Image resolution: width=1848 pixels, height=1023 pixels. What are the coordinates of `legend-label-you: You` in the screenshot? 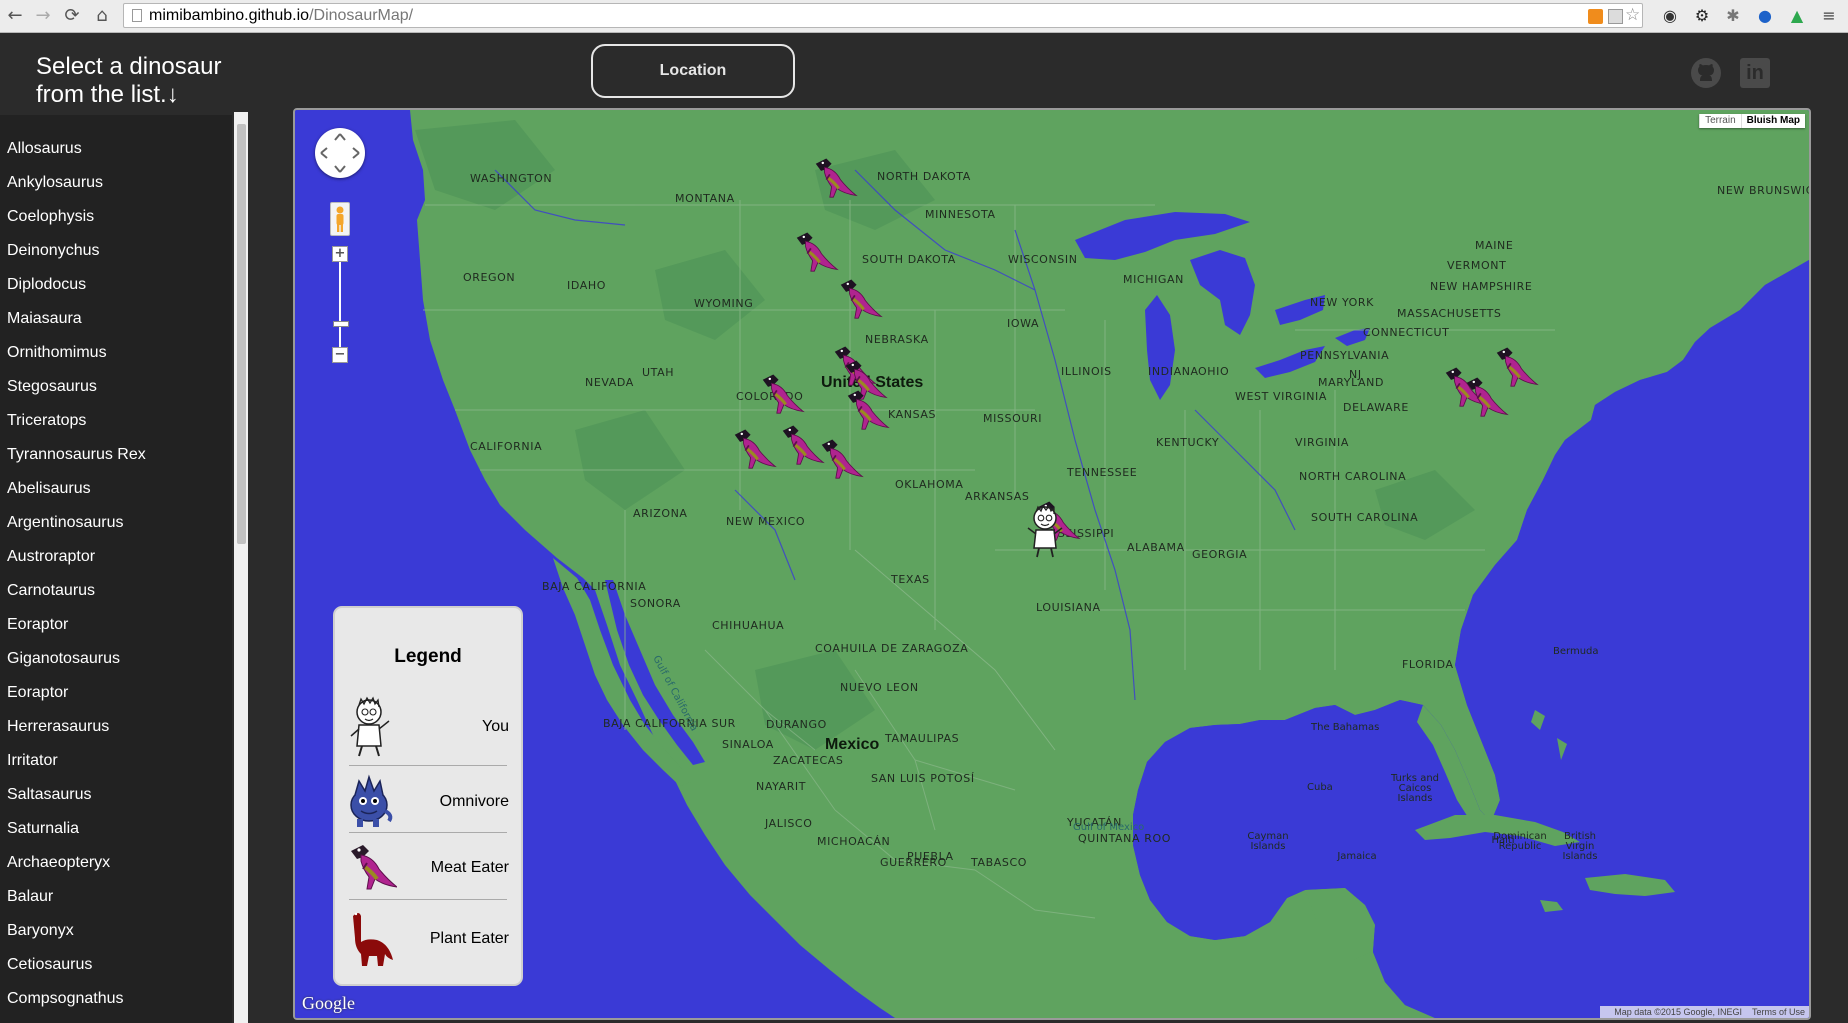 It's located at (495, 726).